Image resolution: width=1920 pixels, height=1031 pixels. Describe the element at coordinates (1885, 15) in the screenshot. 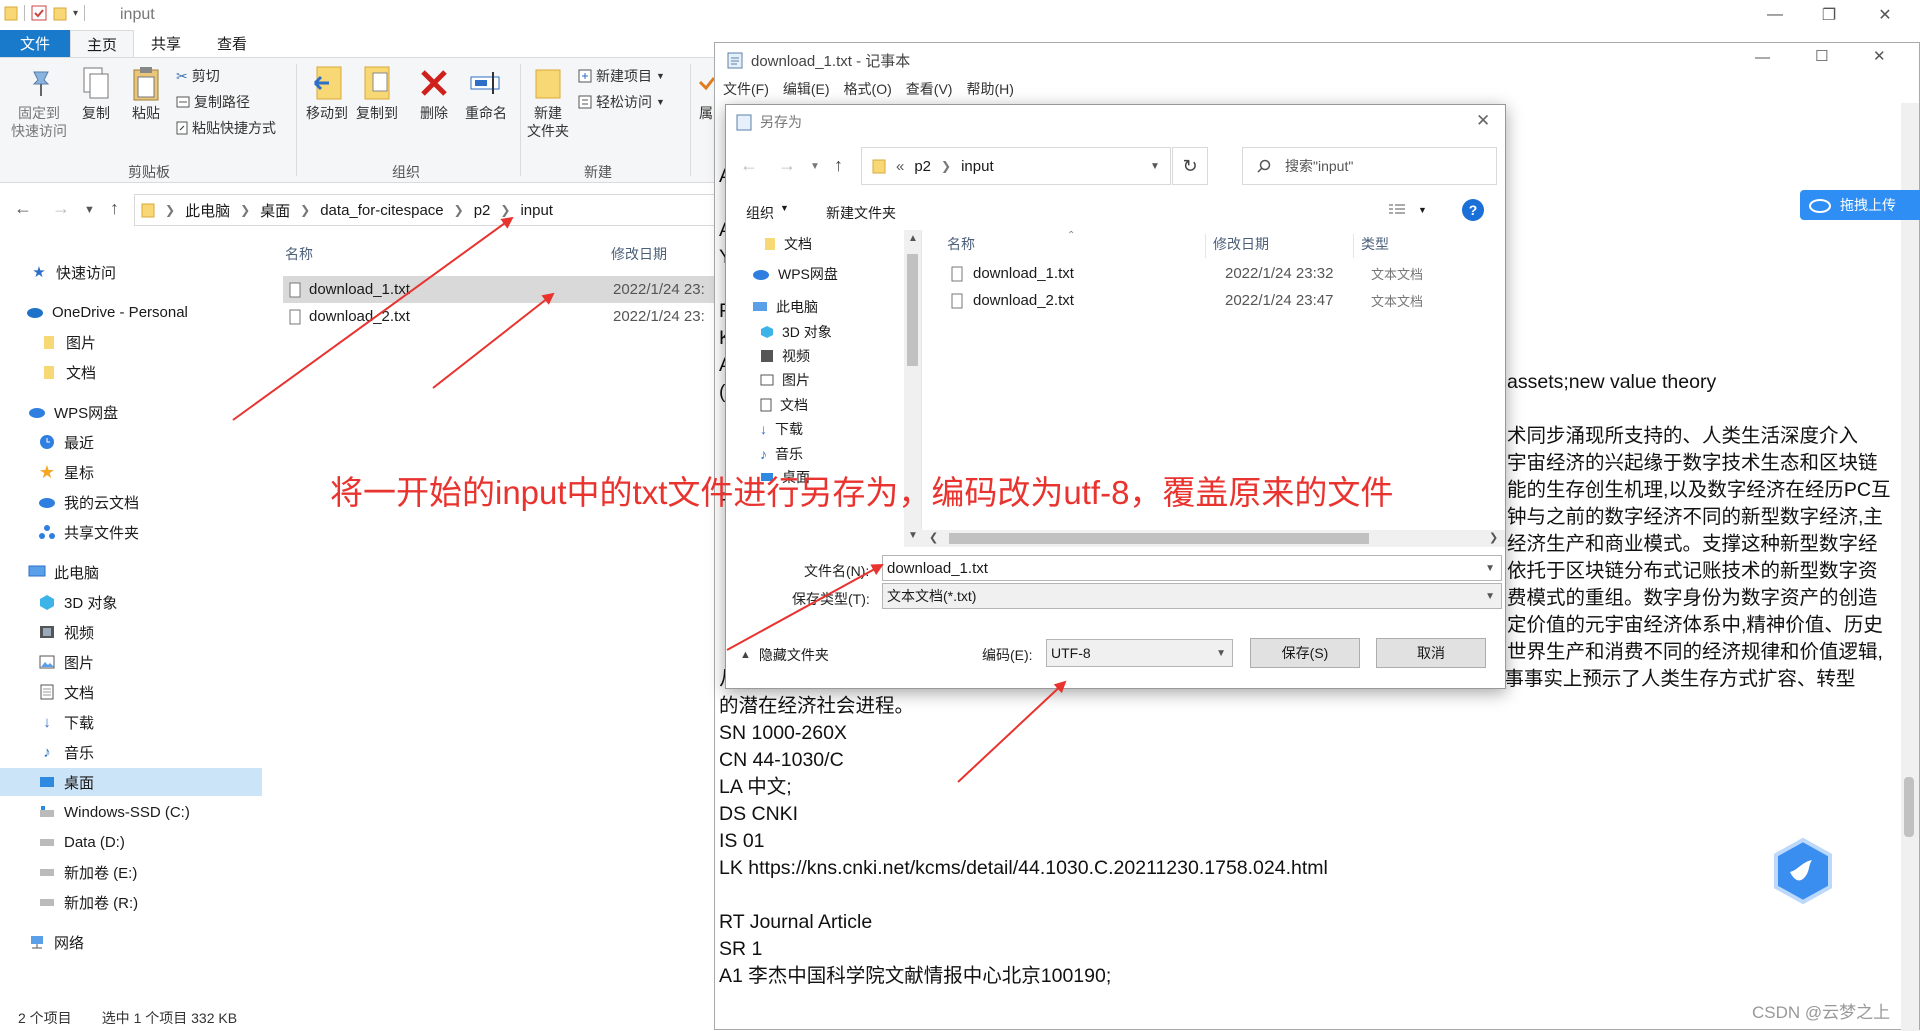

I see `close-button: ✕` at that location.